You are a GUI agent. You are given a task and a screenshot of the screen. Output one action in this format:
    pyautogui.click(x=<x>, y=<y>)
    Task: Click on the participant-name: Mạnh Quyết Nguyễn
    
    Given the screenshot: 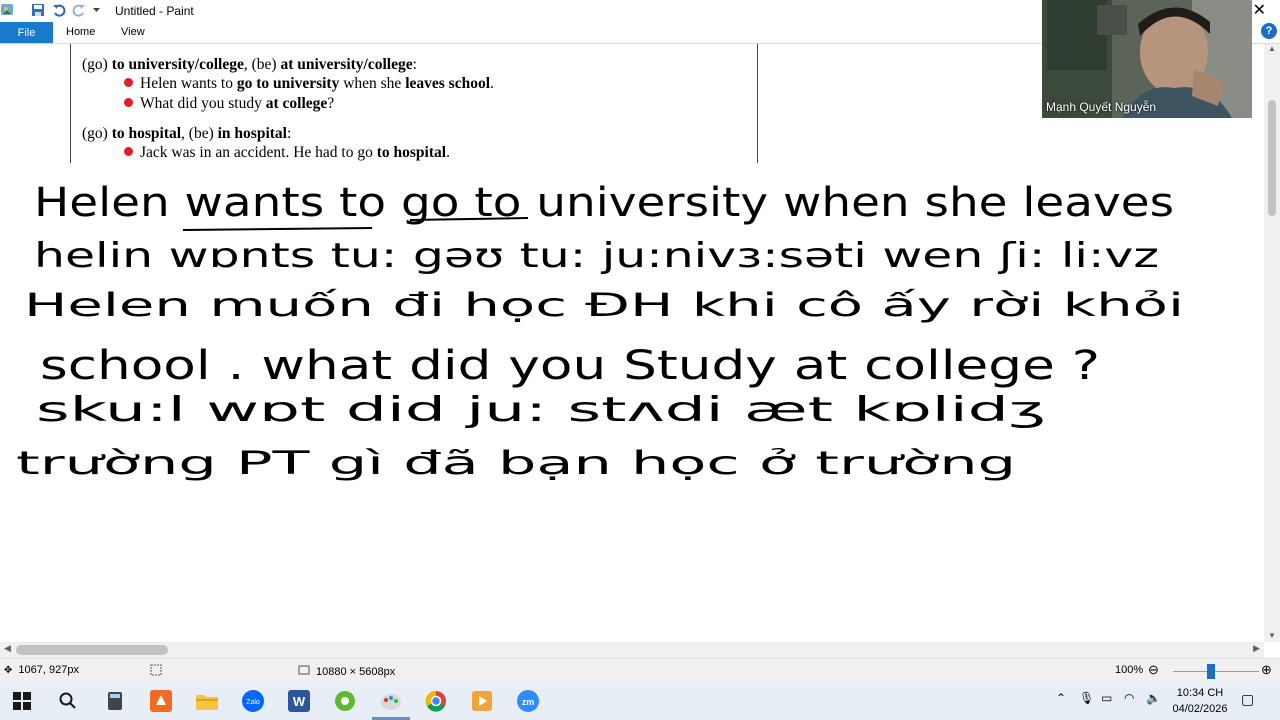 What is the action you would take?
    pyautogui.click(x=1101, y=107)
    